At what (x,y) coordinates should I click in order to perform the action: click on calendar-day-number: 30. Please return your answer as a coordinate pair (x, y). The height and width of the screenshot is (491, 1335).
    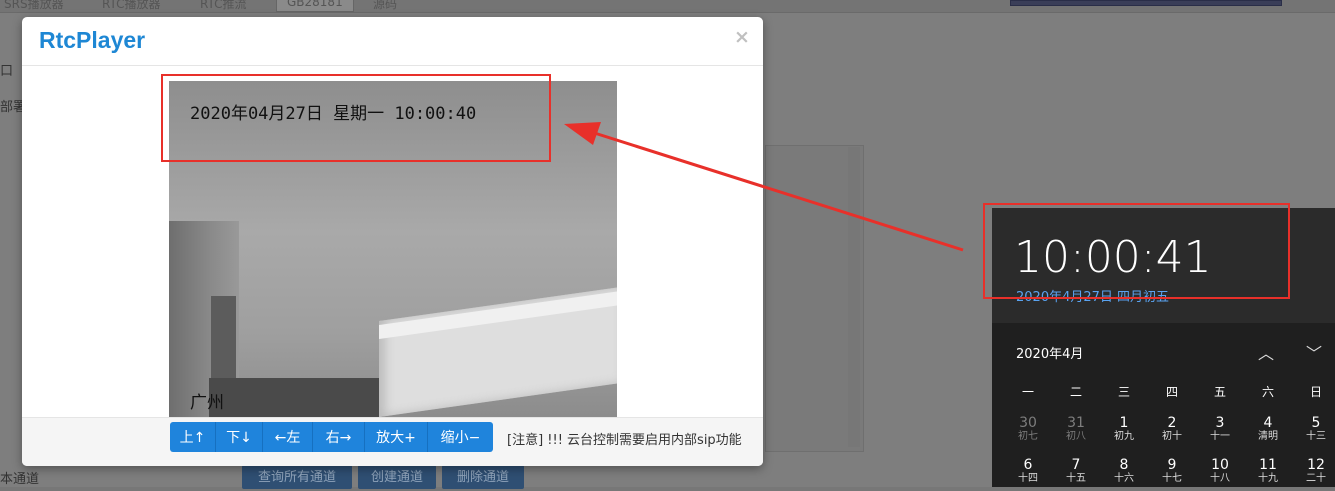
    Looking at the image, I should click on (1028, 423).